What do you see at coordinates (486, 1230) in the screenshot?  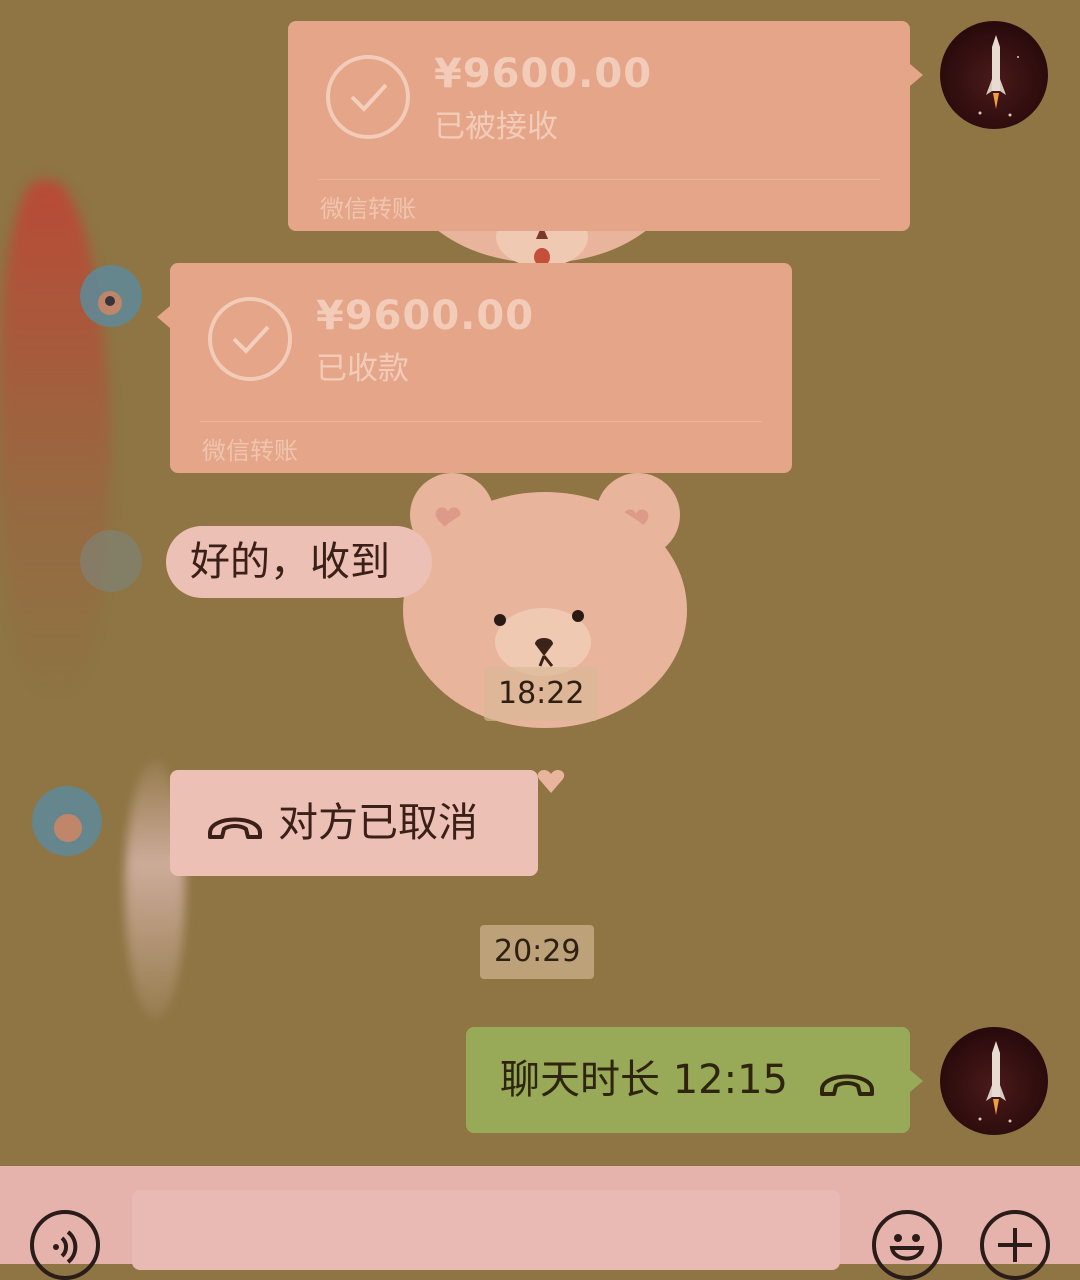 I see `message-input` at bounding box center [486, 1230].